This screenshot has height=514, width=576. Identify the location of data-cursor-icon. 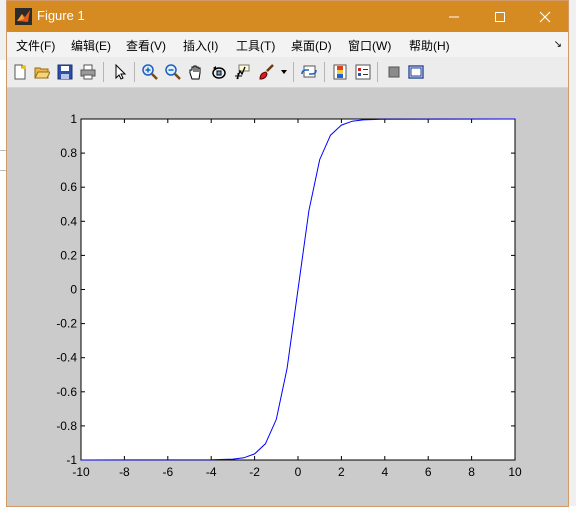
(242, 72).